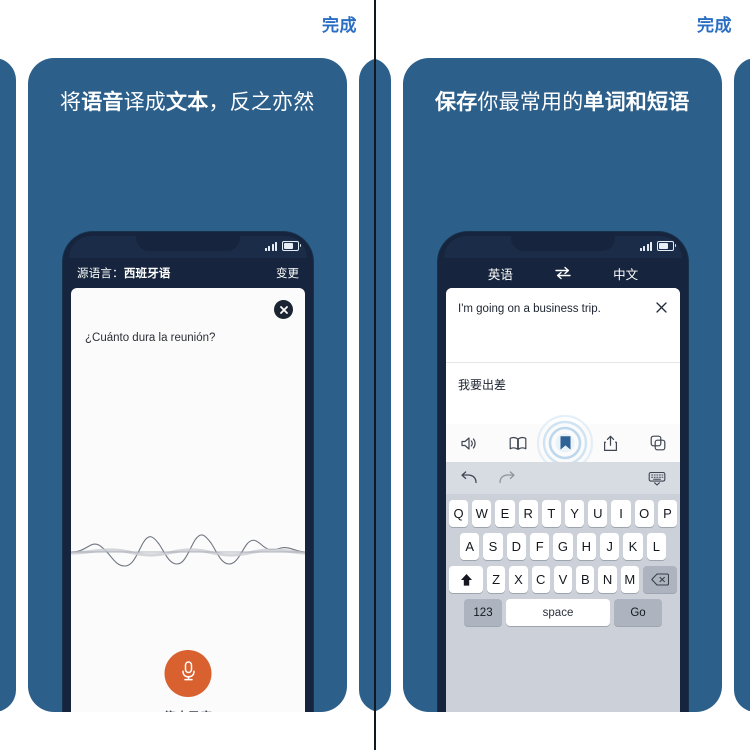 The height and width of the screenshot is (750, 750). I want to click on heading-seg: ，反之亦然, so click(261, 102).